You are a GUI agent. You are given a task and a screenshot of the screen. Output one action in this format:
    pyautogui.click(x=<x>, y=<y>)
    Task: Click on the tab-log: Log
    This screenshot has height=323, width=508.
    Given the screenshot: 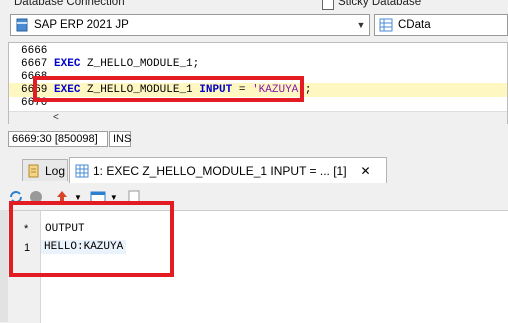 What is the action you would take?
    pyautogui.click(x=45, y=170)
    